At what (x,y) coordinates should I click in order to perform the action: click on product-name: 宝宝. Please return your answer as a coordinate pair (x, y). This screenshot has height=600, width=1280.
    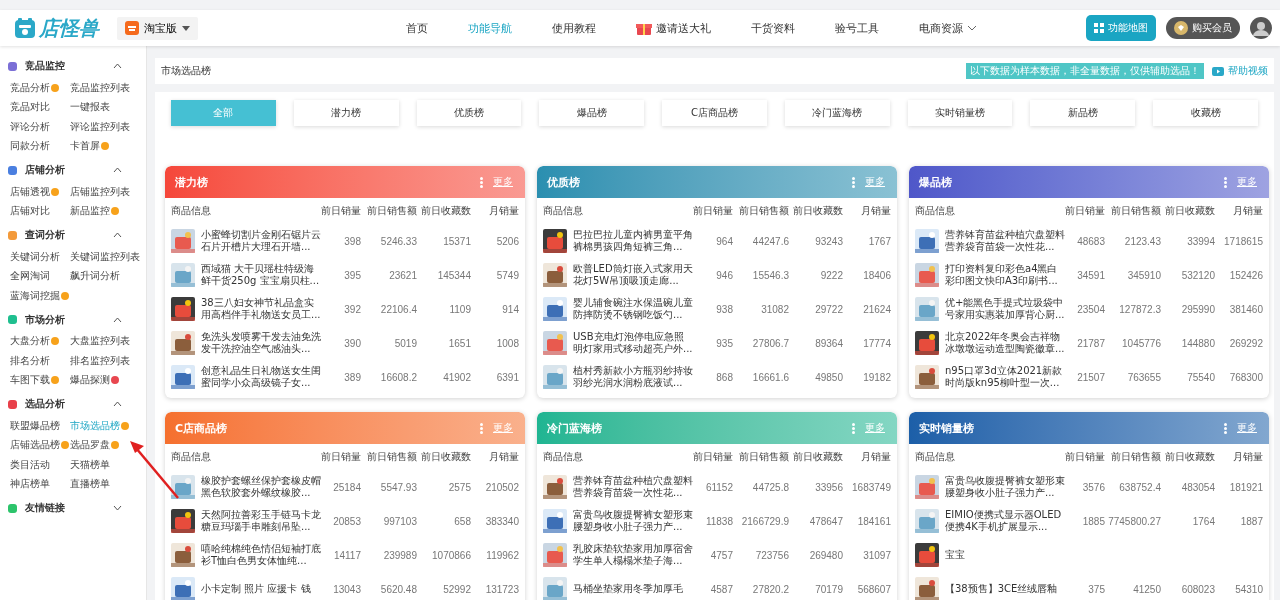
    Looking at the image, I should click on (1005, 555).